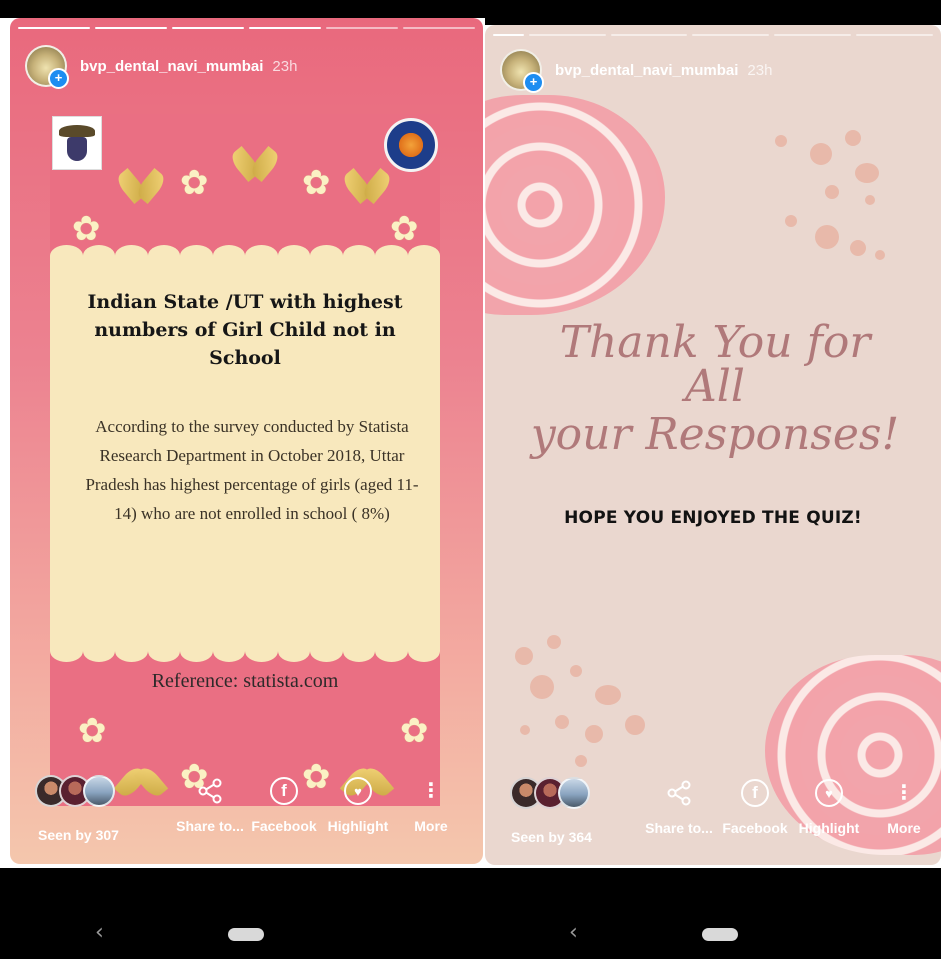 The height and width of the screenshot is (959, 941). I want to click on poster-reference: Reference: statista.com, so click(245, 681).